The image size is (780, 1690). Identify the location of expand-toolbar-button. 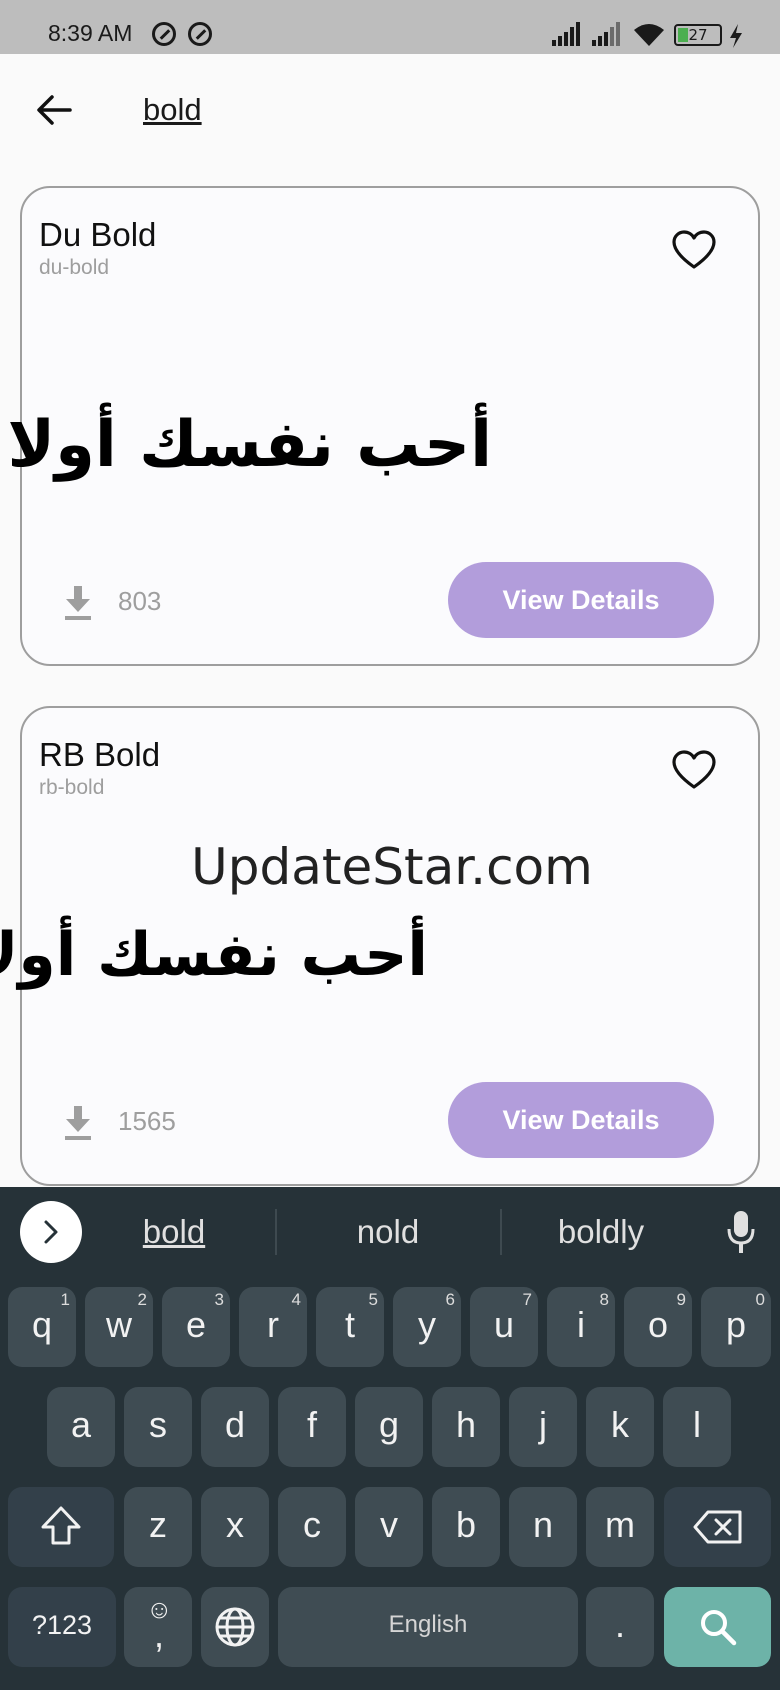
(51, 1232).